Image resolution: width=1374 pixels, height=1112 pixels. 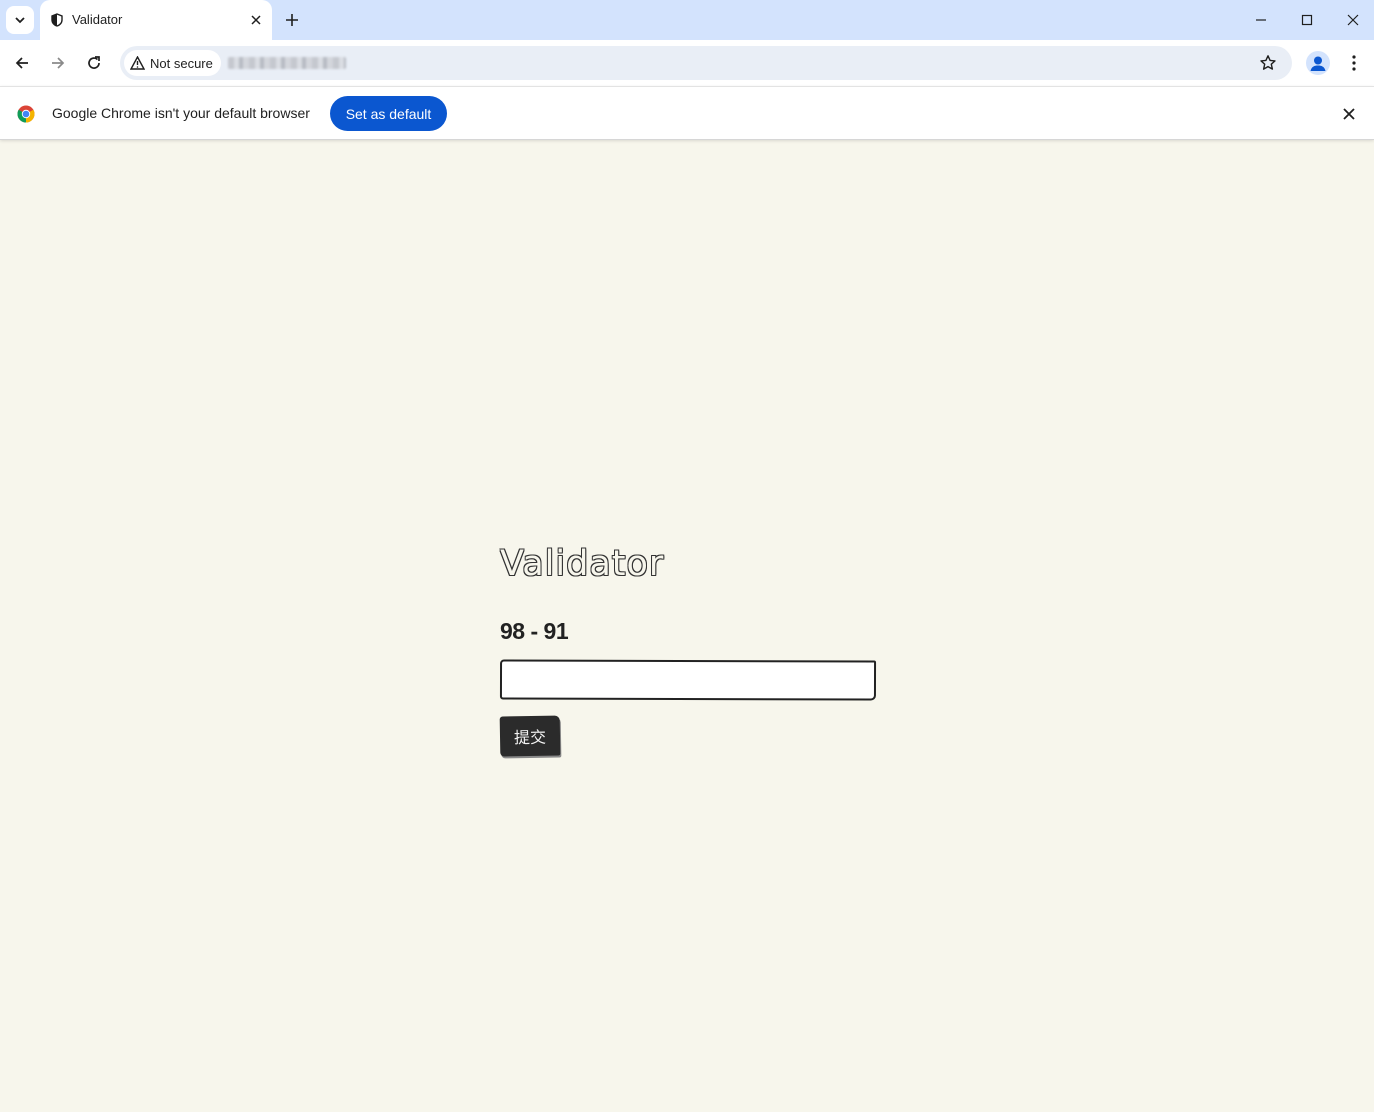 I want to click on profile-avatar, so click(x=1318, y=63).